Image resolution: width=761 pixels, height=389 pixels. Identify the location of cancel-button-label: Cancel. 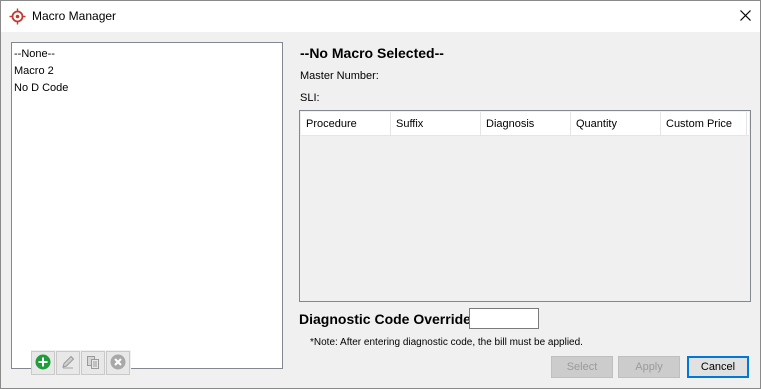
(718, 367).